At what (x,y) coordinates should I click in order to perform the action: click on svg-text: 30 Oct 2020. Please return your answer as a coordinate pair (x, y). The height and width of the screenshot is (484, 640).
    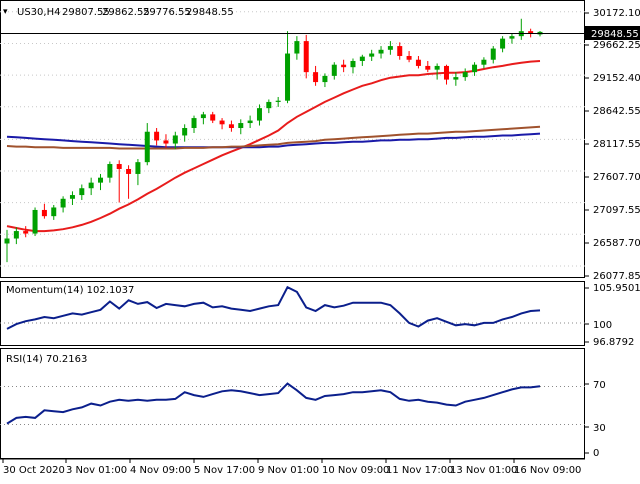
    Looking at the image, I should click on (34, 470).